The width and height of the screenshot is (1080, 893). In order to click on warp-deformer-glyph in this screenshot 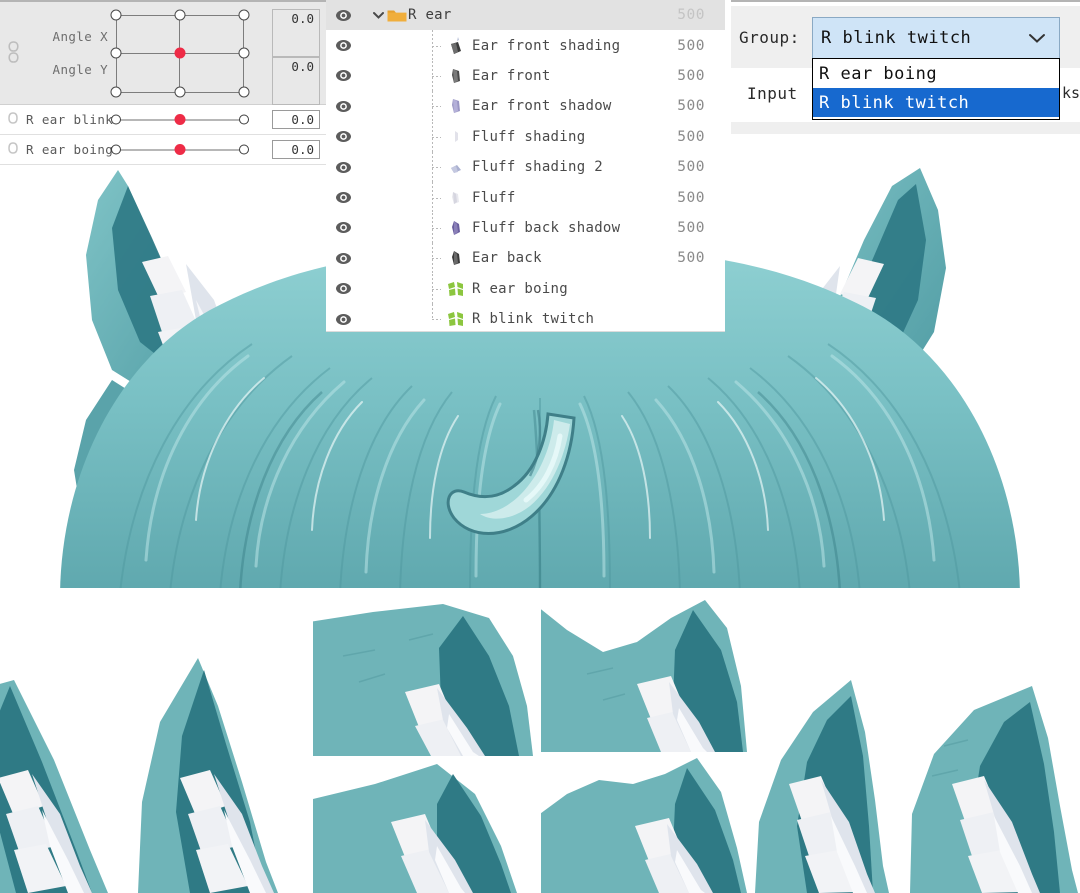, I will do `click(455, 288)`.